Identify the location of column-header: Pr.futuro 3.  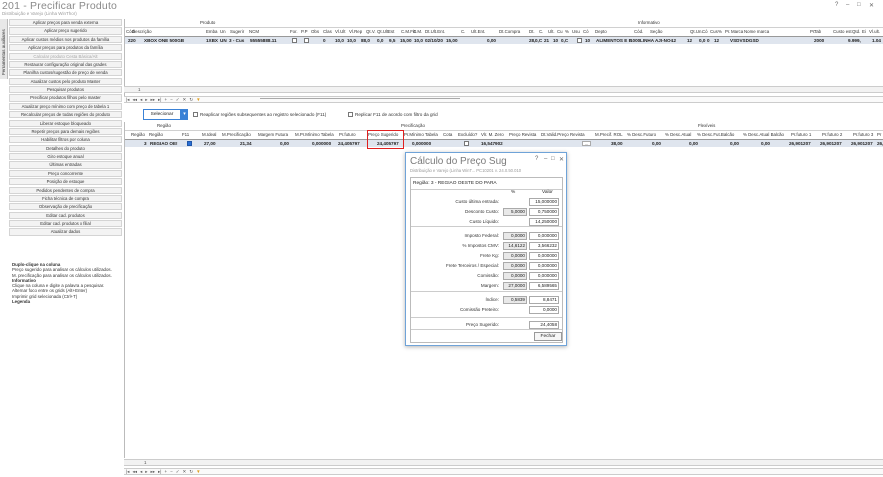
(863, 134).